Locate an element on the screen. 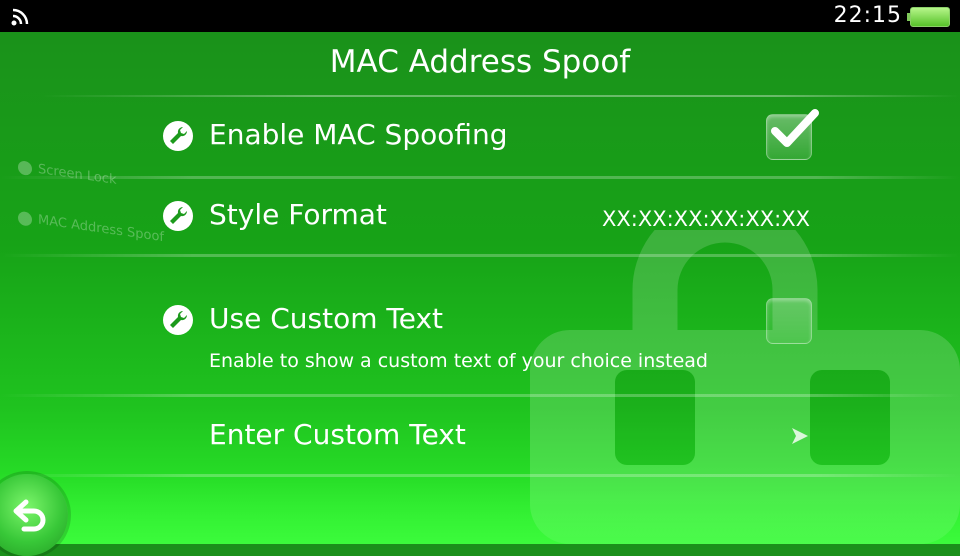 The height and width of the screenshot is (556, 960). setting-enable-mac-spoofing: Enable MAC Spoofing is located at coordinates (490, 139).